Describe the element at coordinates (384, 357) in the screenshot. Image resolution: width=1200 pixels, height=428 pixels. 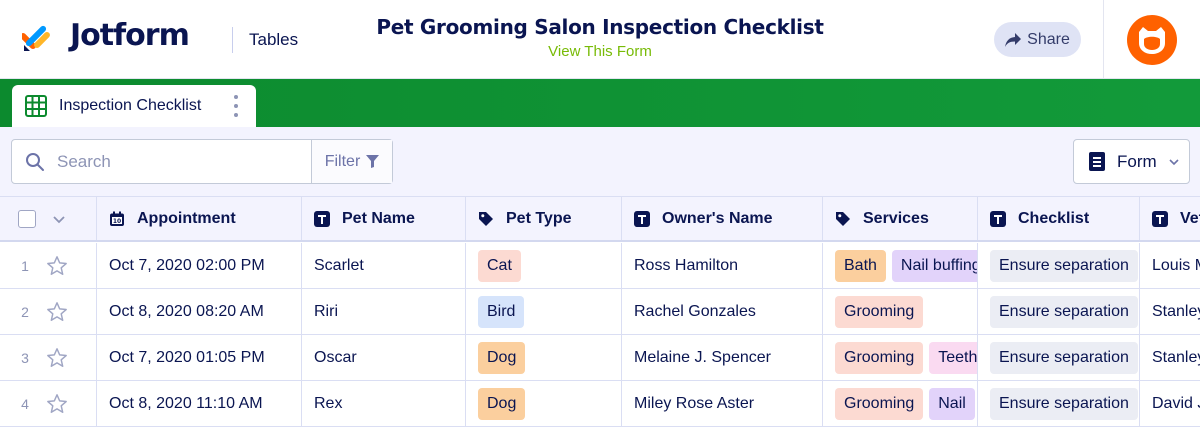
I see `pet-name-cell: Oscar` at that location.